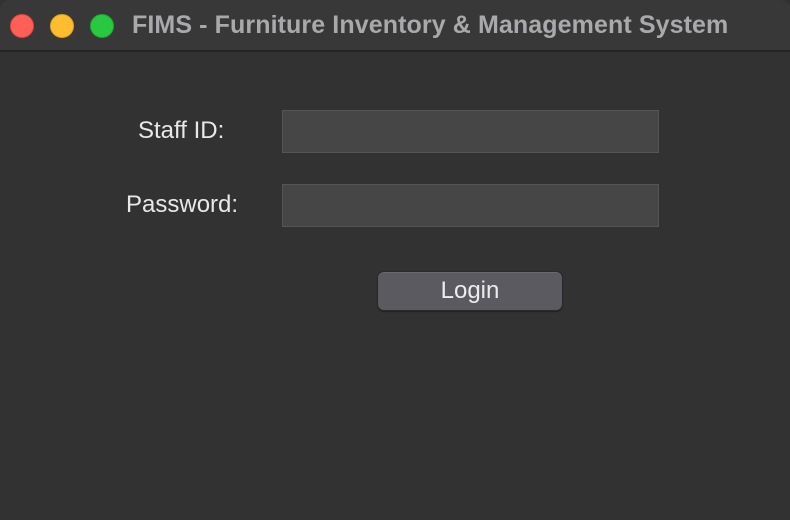 This screenshot has height=520, width=790. I want to click on maximize-window-button, so click(102, 26).